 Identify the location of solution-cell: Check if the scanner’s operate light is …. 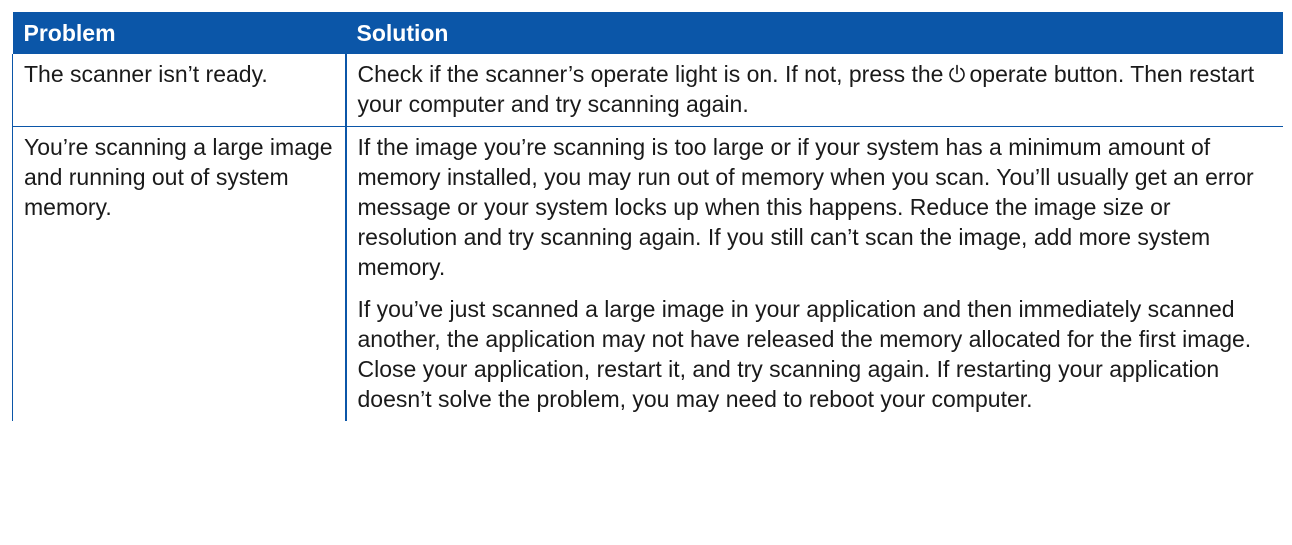
(813, 90).